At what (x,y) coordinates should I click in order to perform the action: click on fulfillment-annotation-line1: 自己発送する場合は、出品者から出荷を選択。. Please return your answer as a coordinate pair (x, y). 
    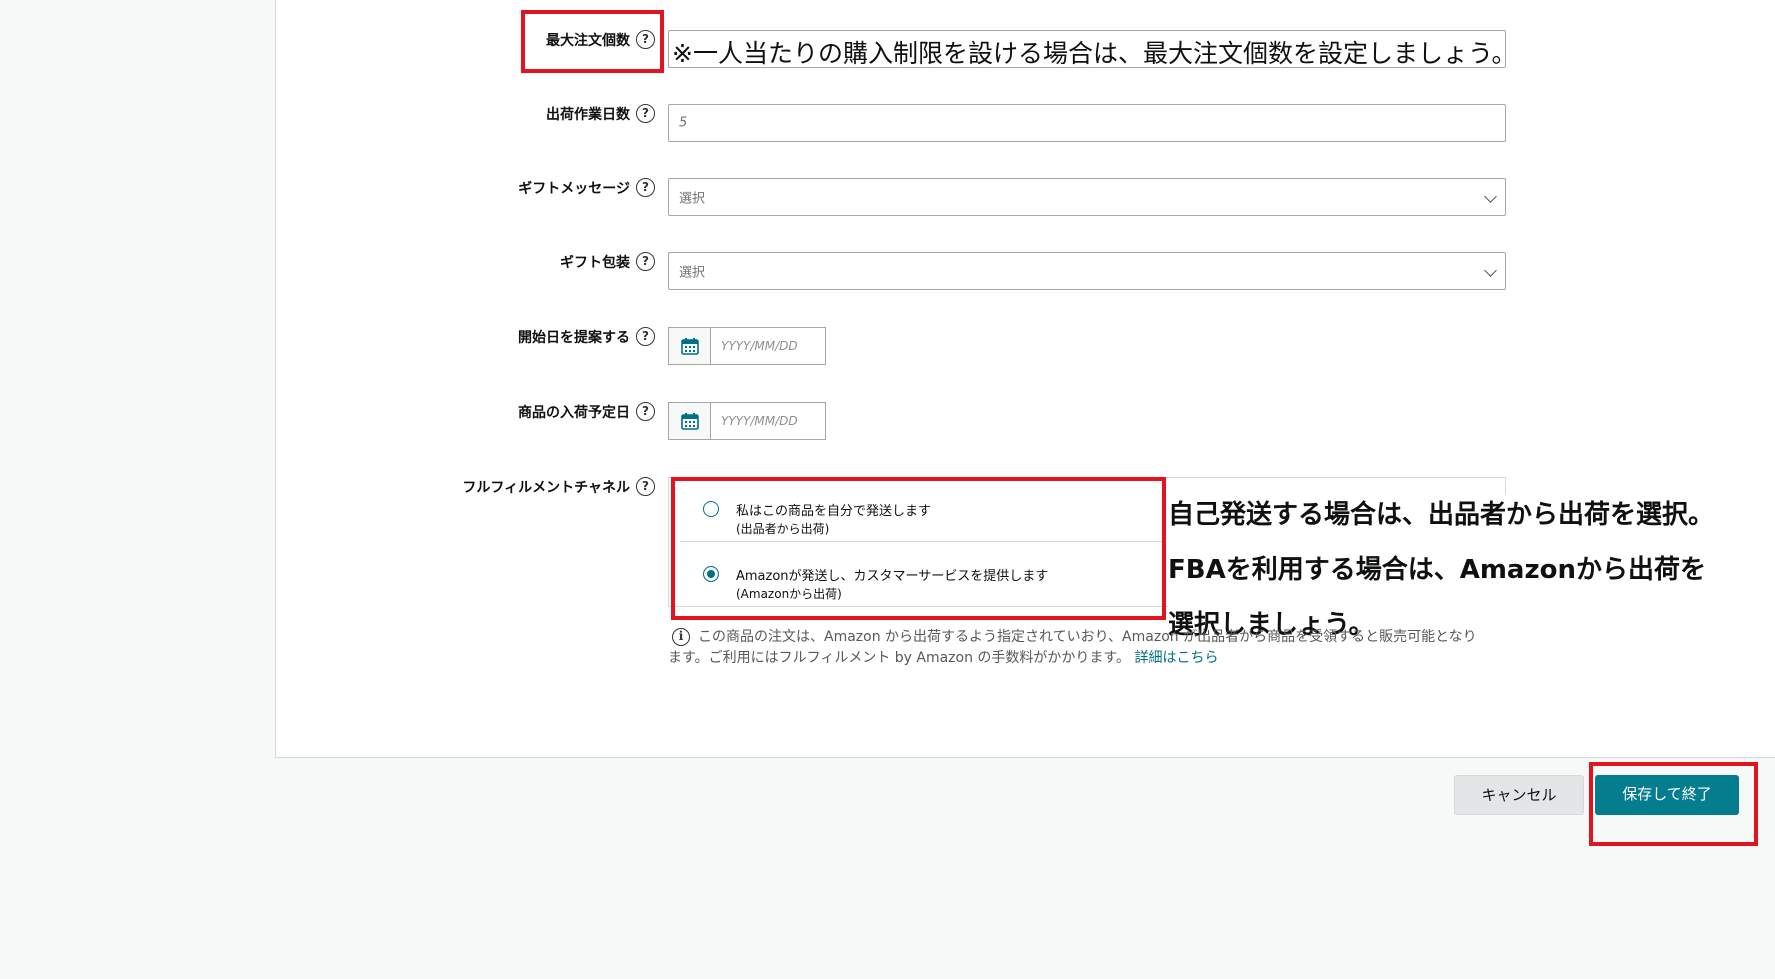
    Looking at the image, I should click on (1441, 515).